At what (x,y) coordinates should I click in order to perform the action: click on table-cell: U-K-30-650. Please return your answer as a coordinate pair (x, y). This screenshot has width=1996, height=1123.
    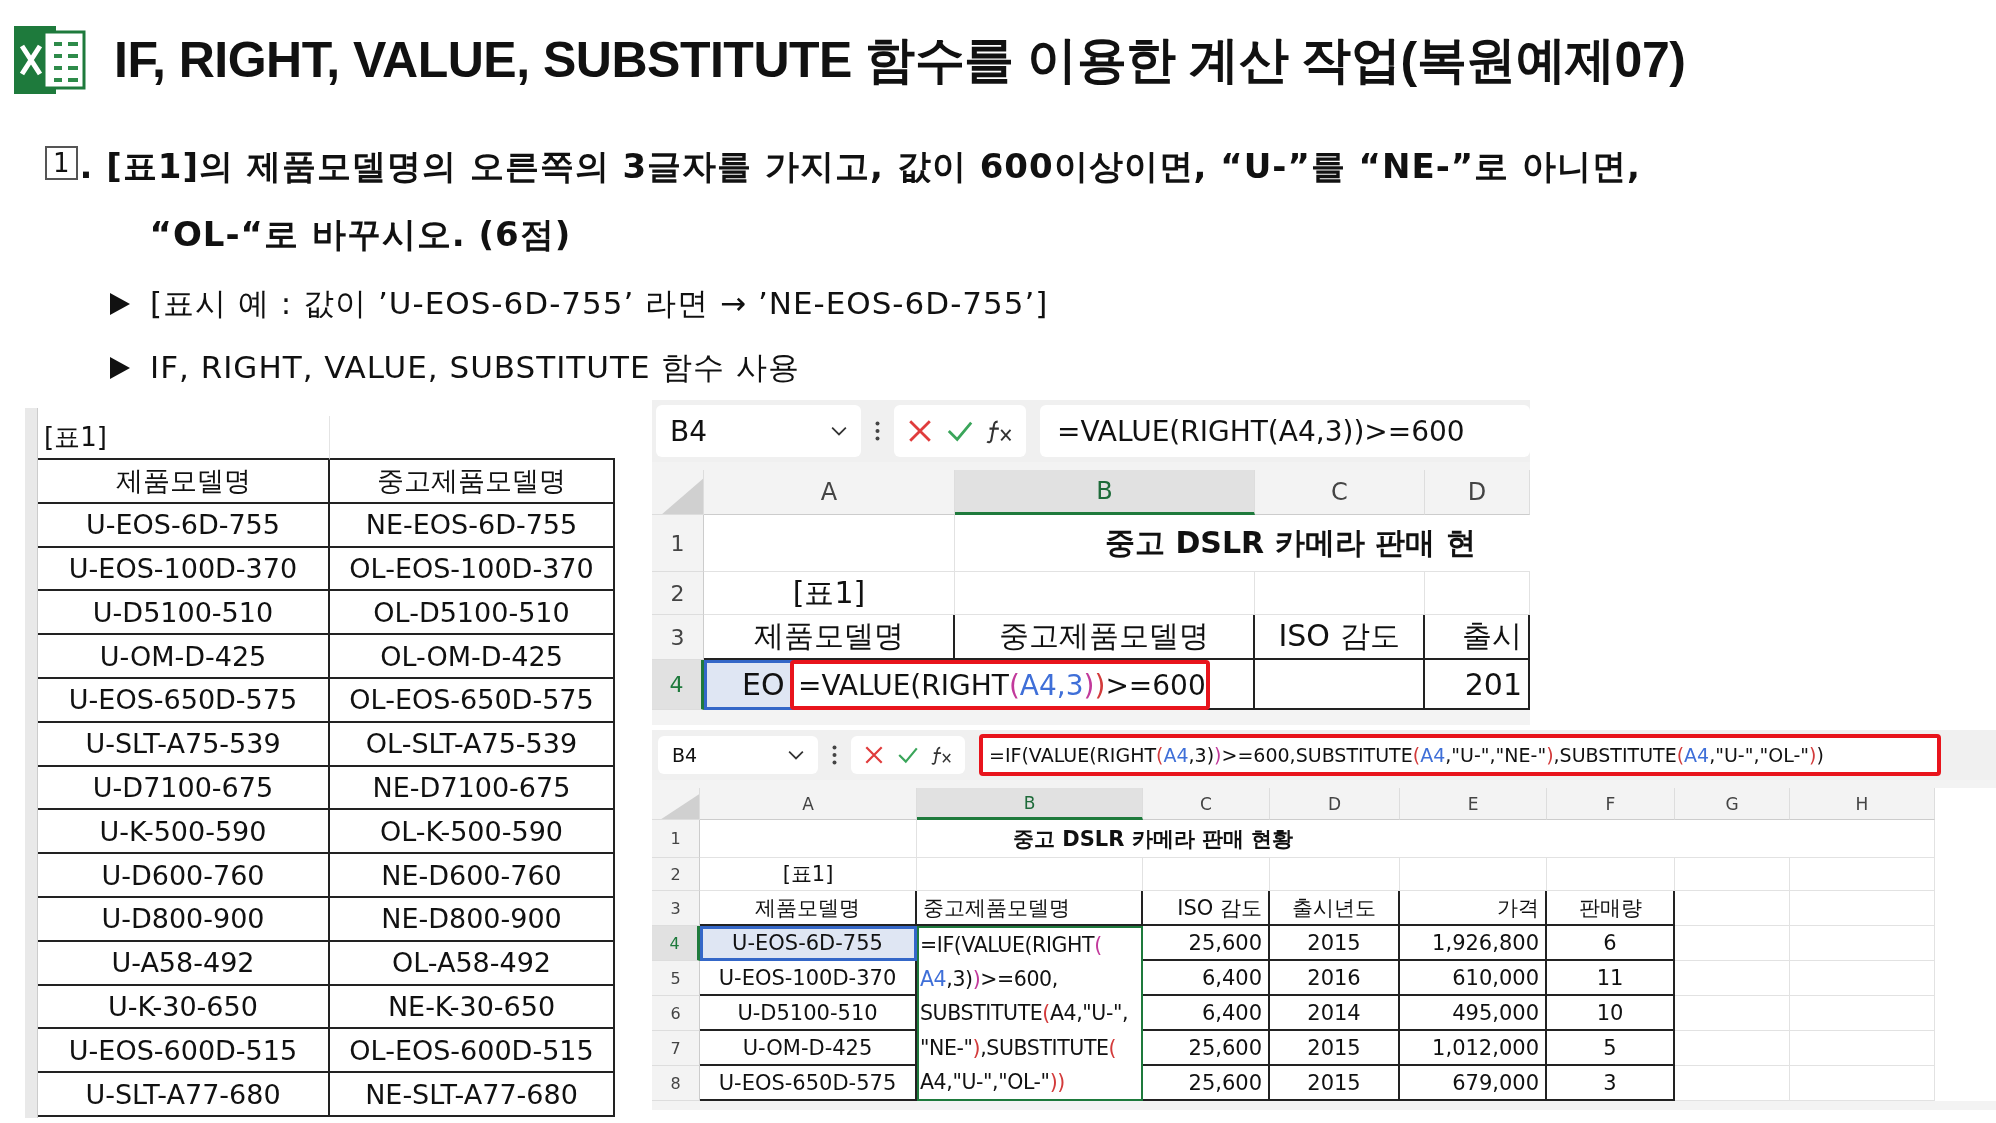
    Looking at the image, I should click on (184, 1007).